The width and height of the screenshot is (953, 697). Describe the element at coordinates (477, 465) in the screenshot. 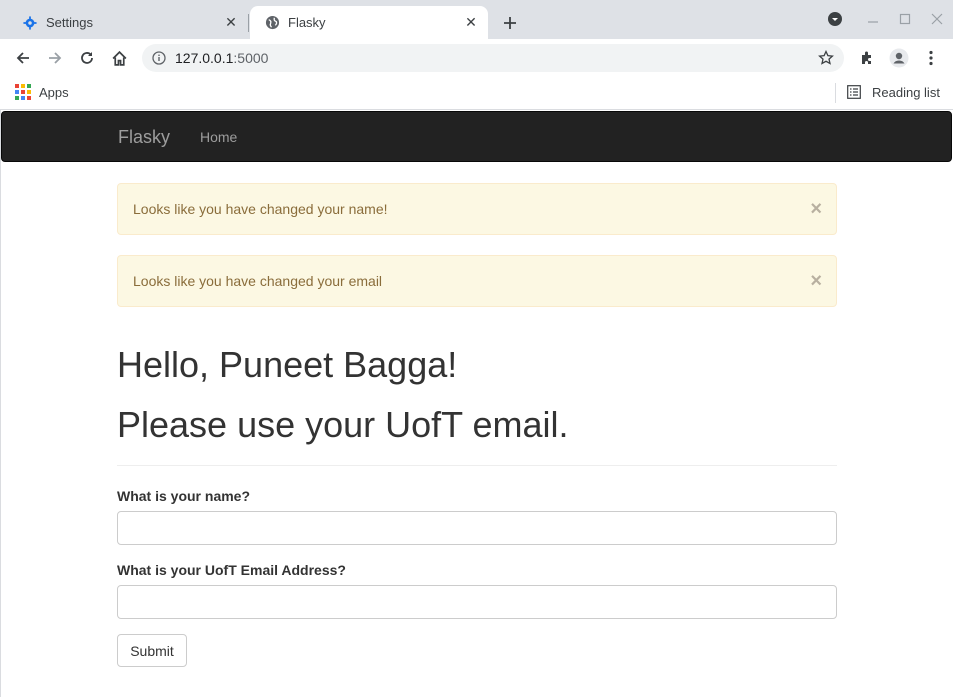

I see `header-divider` at that location.